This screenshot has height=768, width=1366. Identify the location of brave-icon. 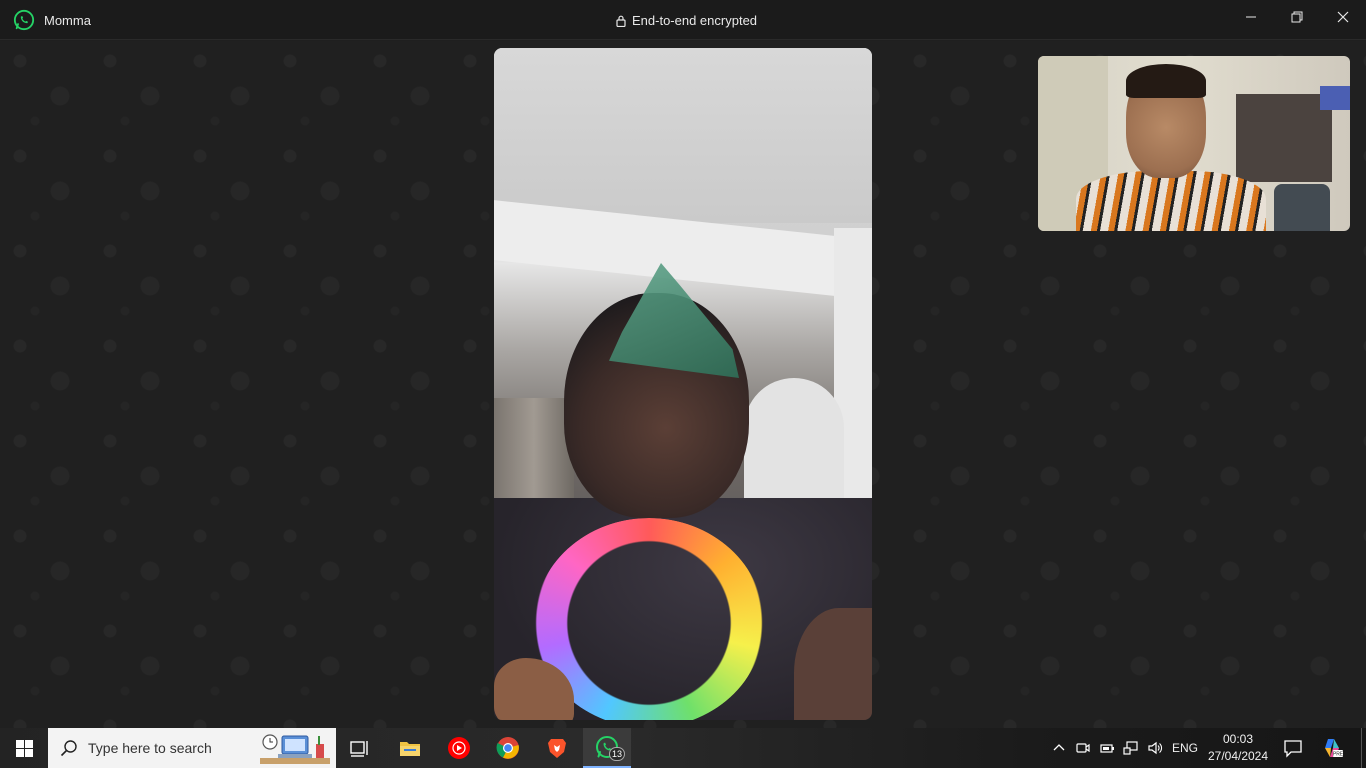
(557, 748).